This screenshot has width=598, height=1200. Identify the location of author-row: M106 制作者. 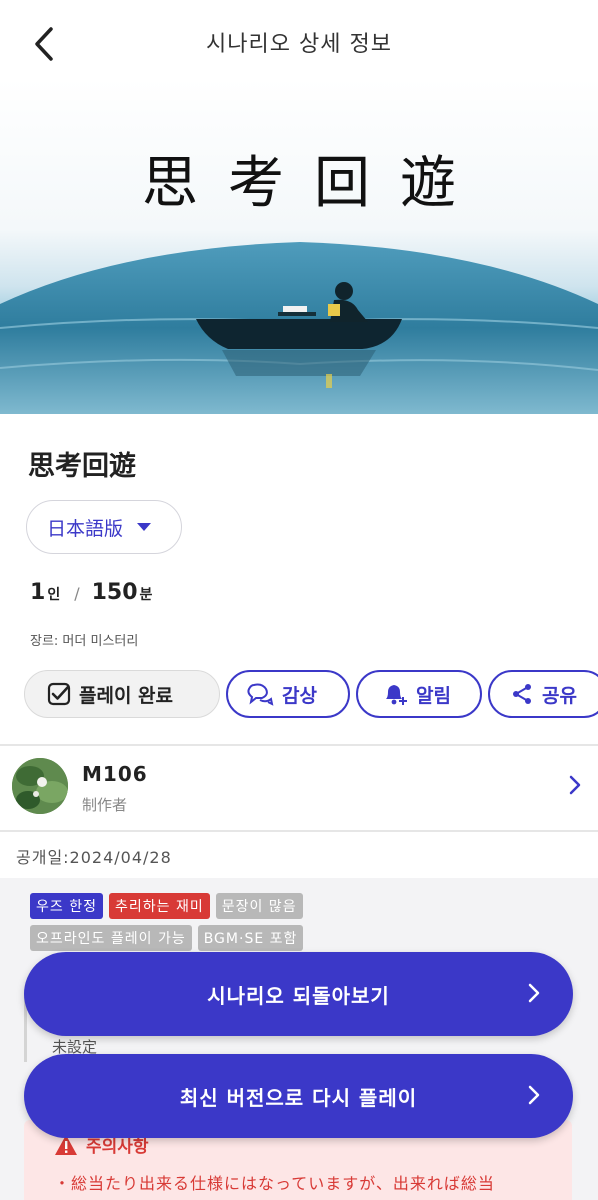
(299, 788).